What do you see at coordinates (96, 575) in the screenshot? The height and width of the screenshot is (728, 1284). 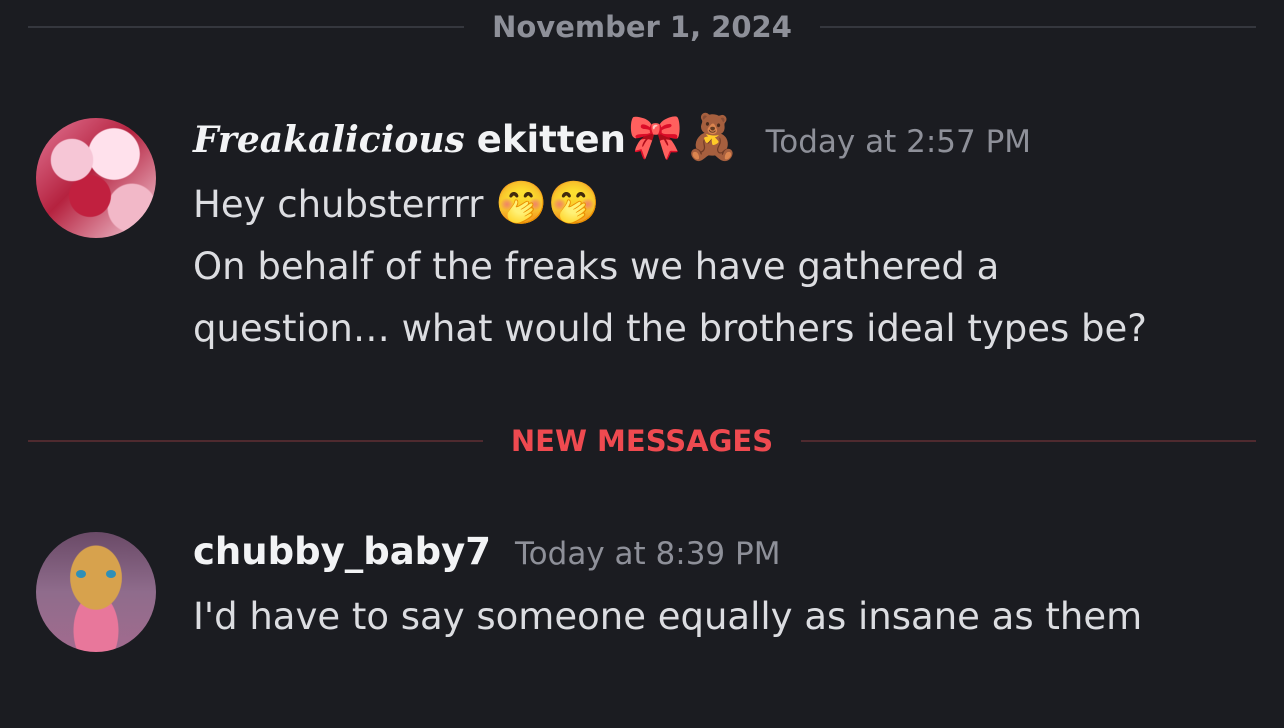 I see `avatar-face` at bounding box center [96, 575].